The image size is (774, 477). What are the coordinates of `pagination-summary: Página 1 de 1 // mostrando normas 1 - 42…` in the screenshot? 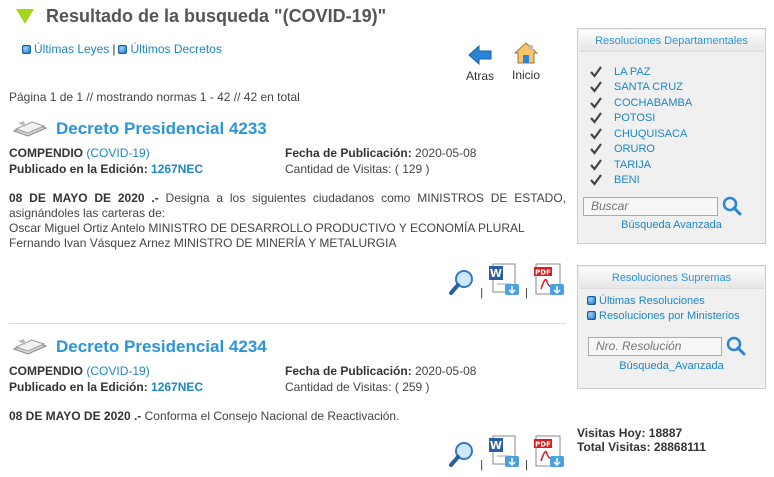 It's located at (154, 97).